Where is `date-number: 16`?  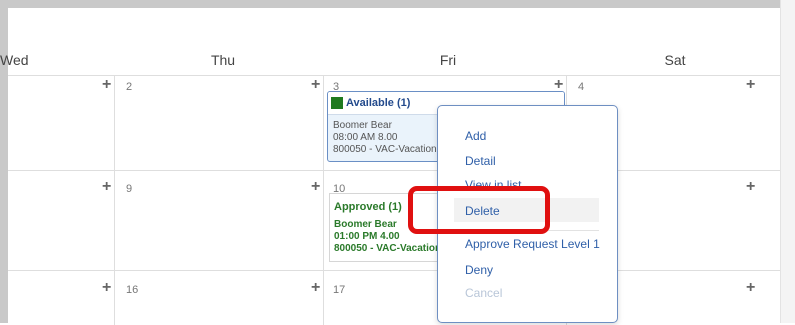
date-number: 16 is located at coordinates (132, 290).